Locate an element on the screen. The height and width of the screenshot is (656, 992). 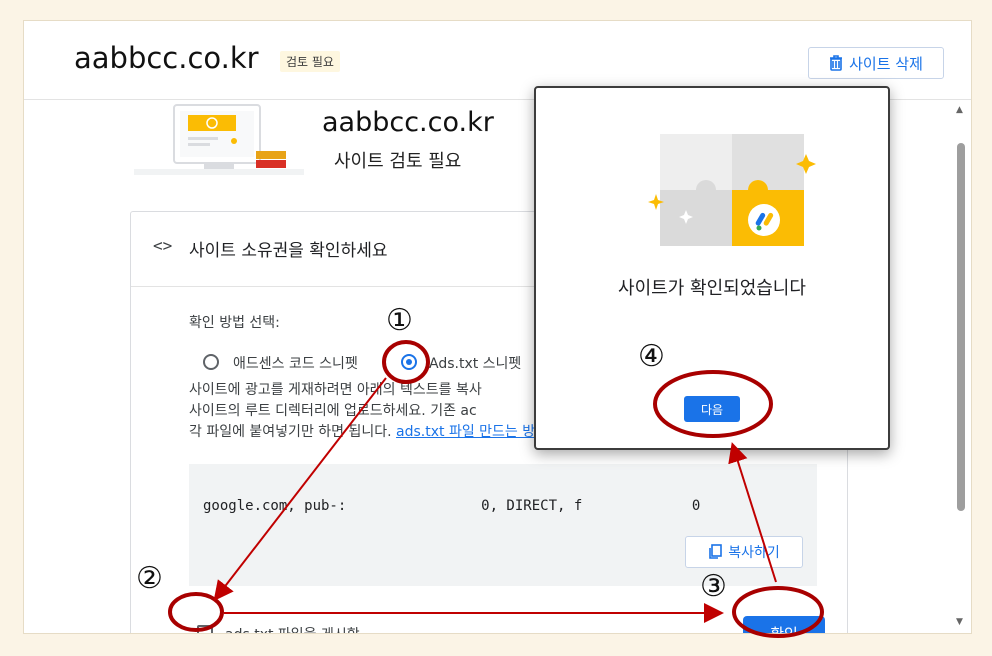
copy-icon is located at coordinates (716, 551).